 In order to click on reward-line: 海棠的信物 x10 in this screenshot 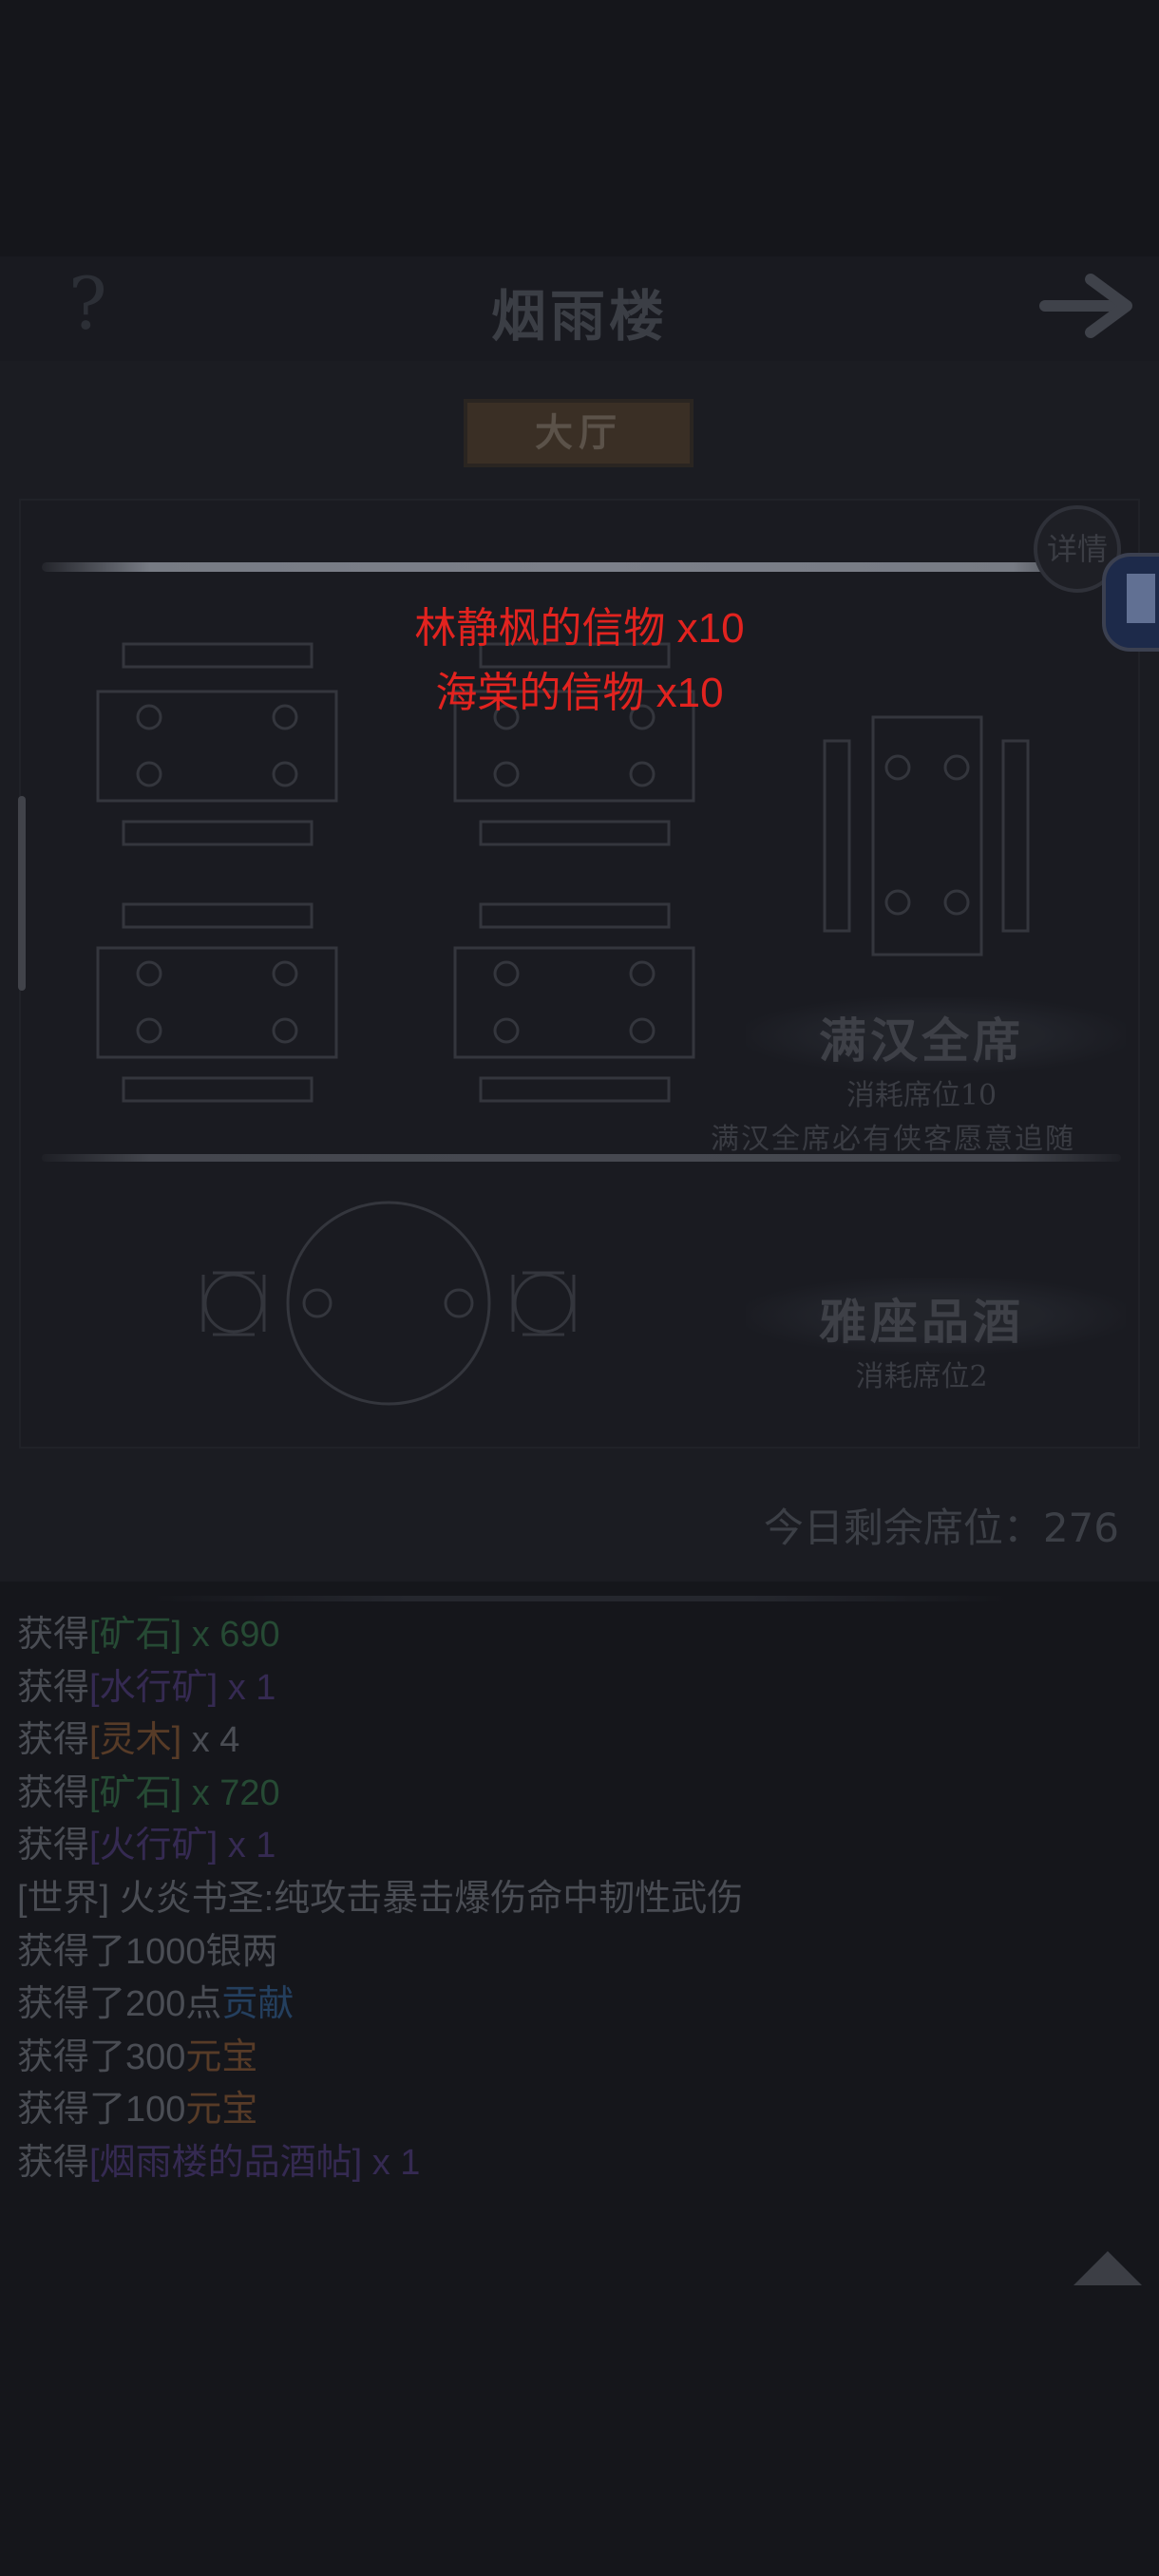, I will do `click(579, 693)`.